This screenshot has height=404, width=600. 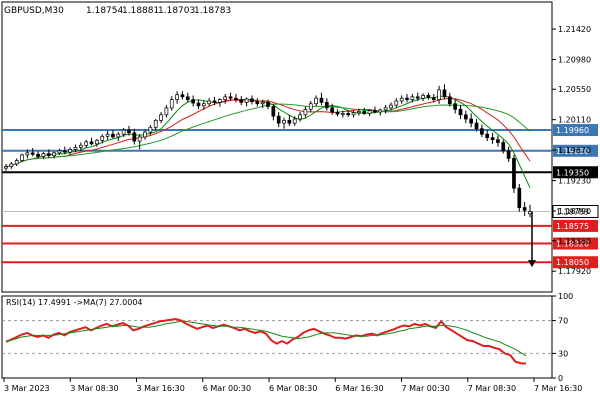 What do you see at coordinates (572, 130) in the screenshot?
I see `level-label-0: 1.19960` at bounding box center [572, 130].